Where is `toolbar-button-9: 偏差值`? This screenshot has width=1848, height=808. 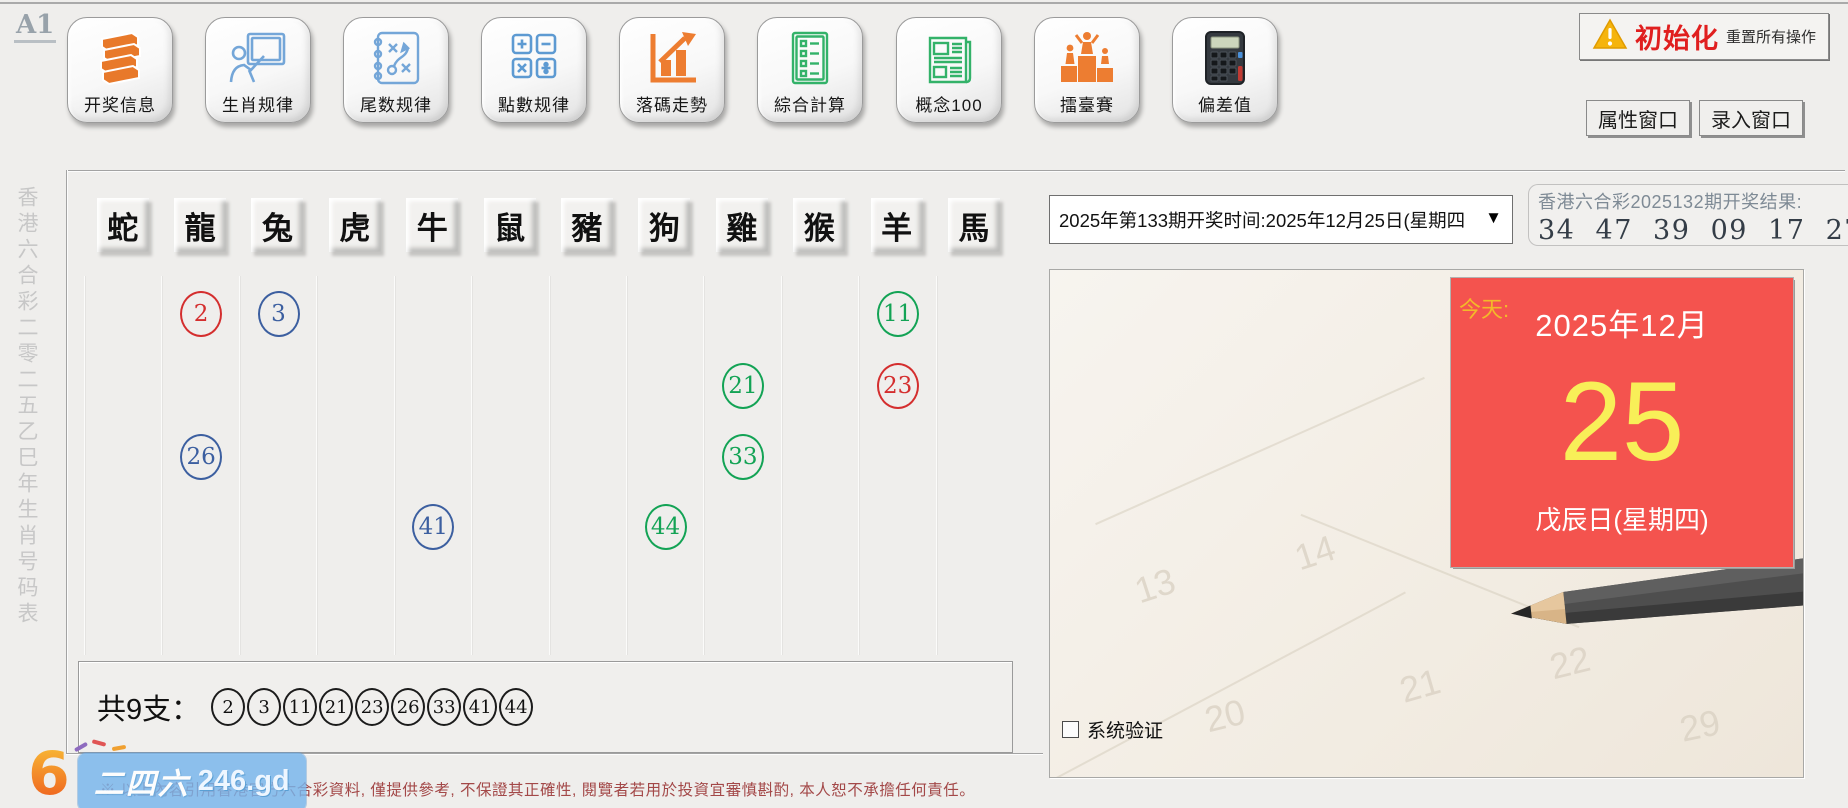 toolbar-button-9: 偏差值 is located at coordinates (1225, 70).